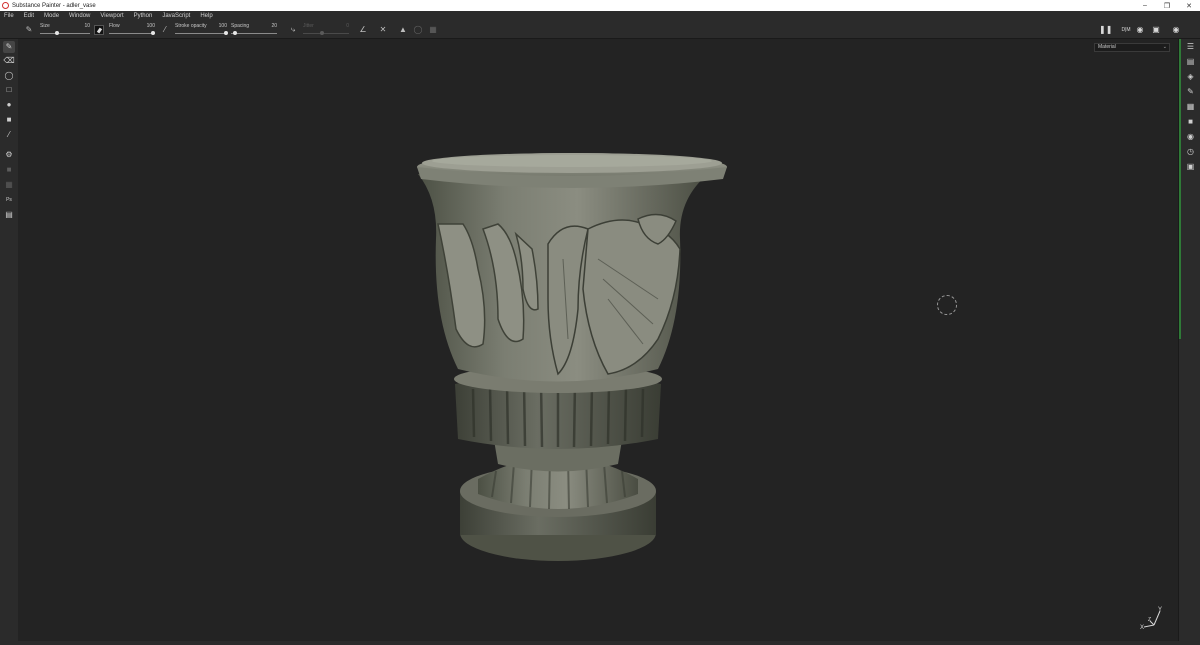 Image resolution: width=1200 pixels, height=645 pixels. What do you see at coordinates (1190, 166) in the screenshot?
I see `log-icon: ▣` at bounding box center [1190, 166].